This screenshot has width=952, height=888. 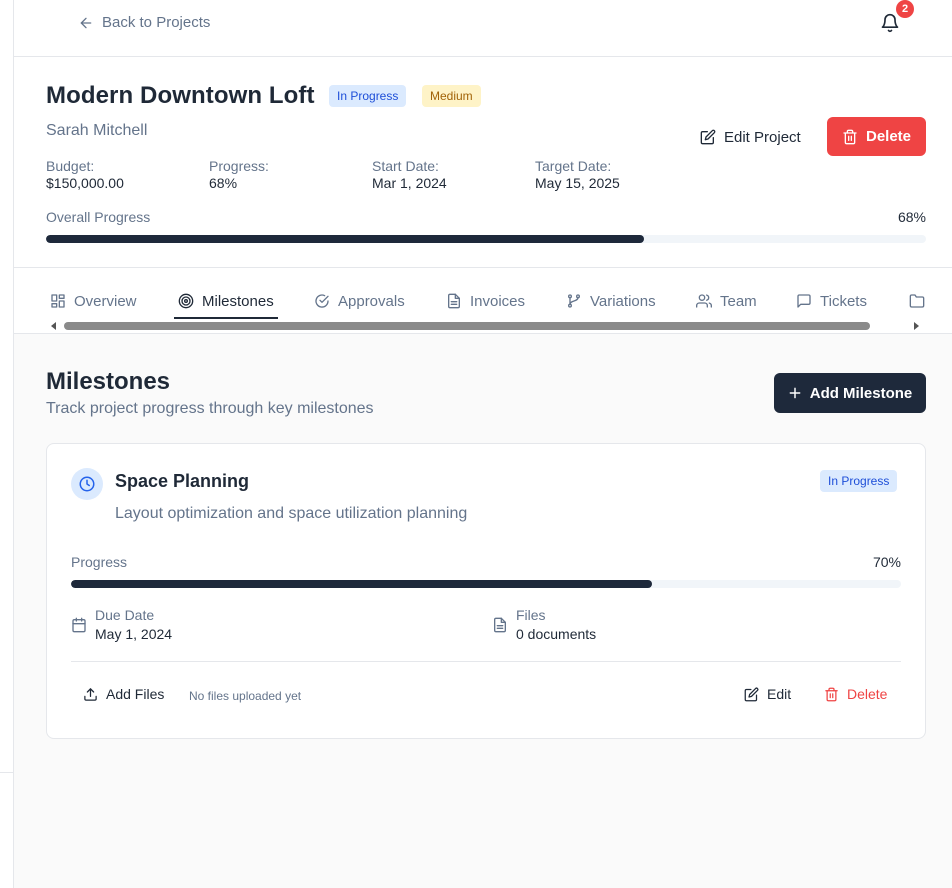 What do you see at coordinates (7, 444) in the screenshot?
I see `left-rail` at bounding box center [7, 444].